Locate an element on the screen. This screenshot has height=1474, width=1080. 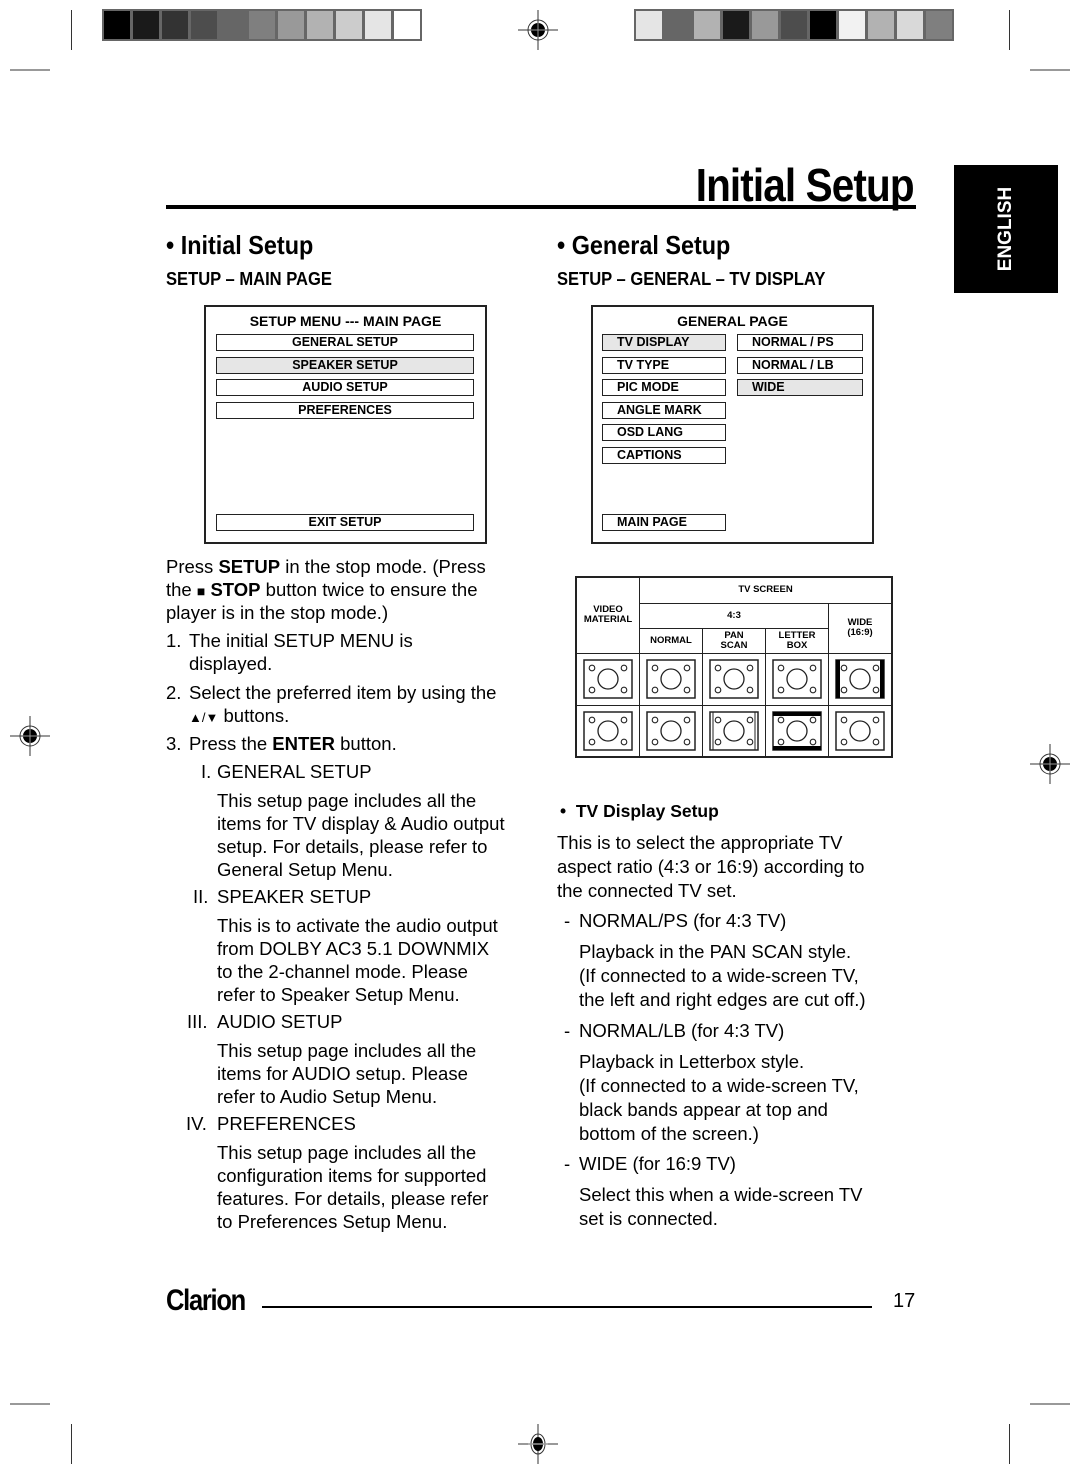
section-subtitle-main-page: SETUP – MAIN PAGE is located at coordinates (249, 279).